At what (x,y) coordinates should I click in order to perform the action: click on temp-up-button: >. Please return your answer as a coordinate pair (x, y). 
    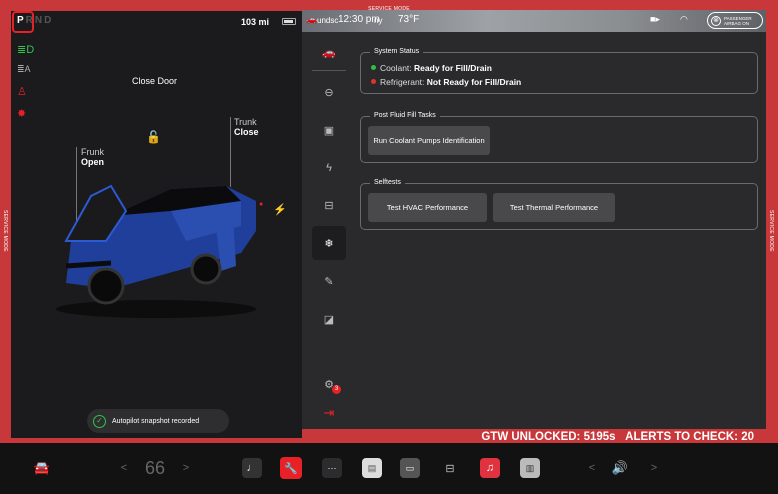
    Looking at the image, I should click on (186, 468).